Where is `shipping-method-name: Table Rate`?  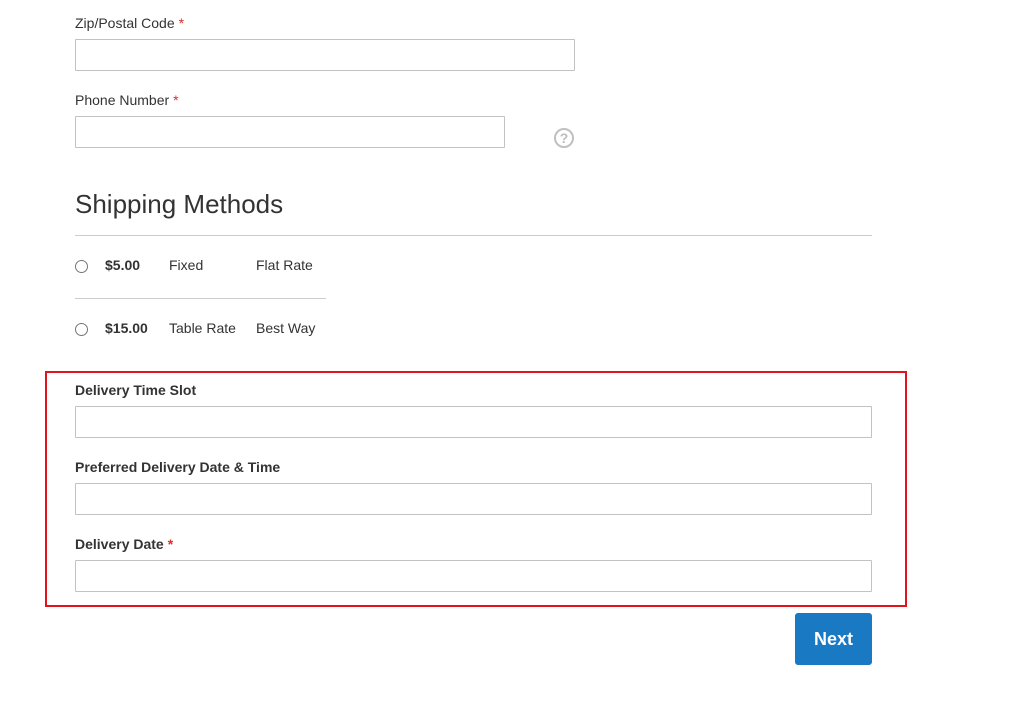
shipping-method-name: Table Rate is located at coordinates (202, 328).